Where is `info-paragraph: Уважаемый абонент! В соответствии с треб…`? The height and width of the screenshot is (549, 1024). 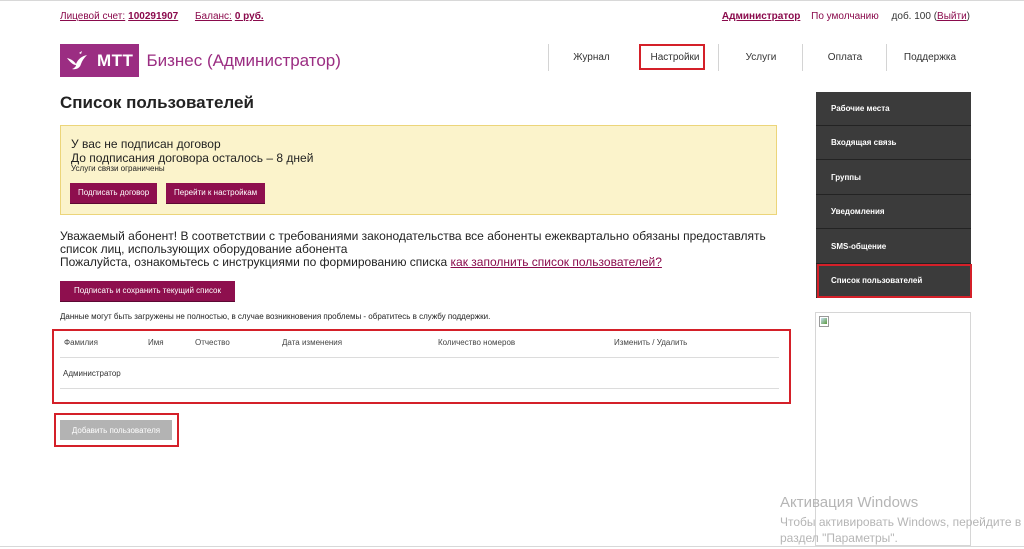
info-paragraph: Уважаемый абонент! В соответствии с треб… is located at coordinates (413, 242).